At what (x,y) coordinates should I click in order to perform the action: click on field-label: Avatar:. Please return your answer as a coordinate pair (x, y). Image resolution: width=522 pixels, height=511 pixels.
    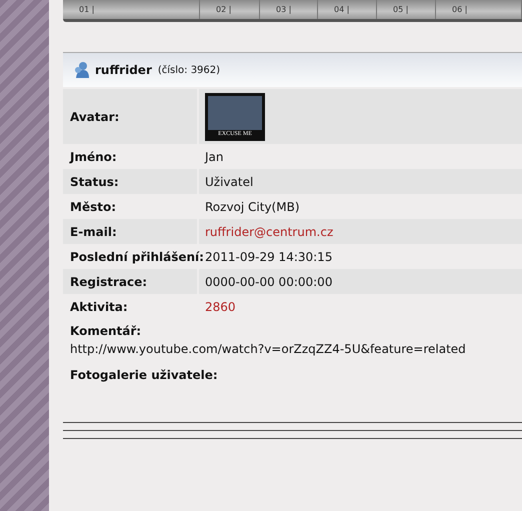
    Looking at the image, I should click on (95, 117).